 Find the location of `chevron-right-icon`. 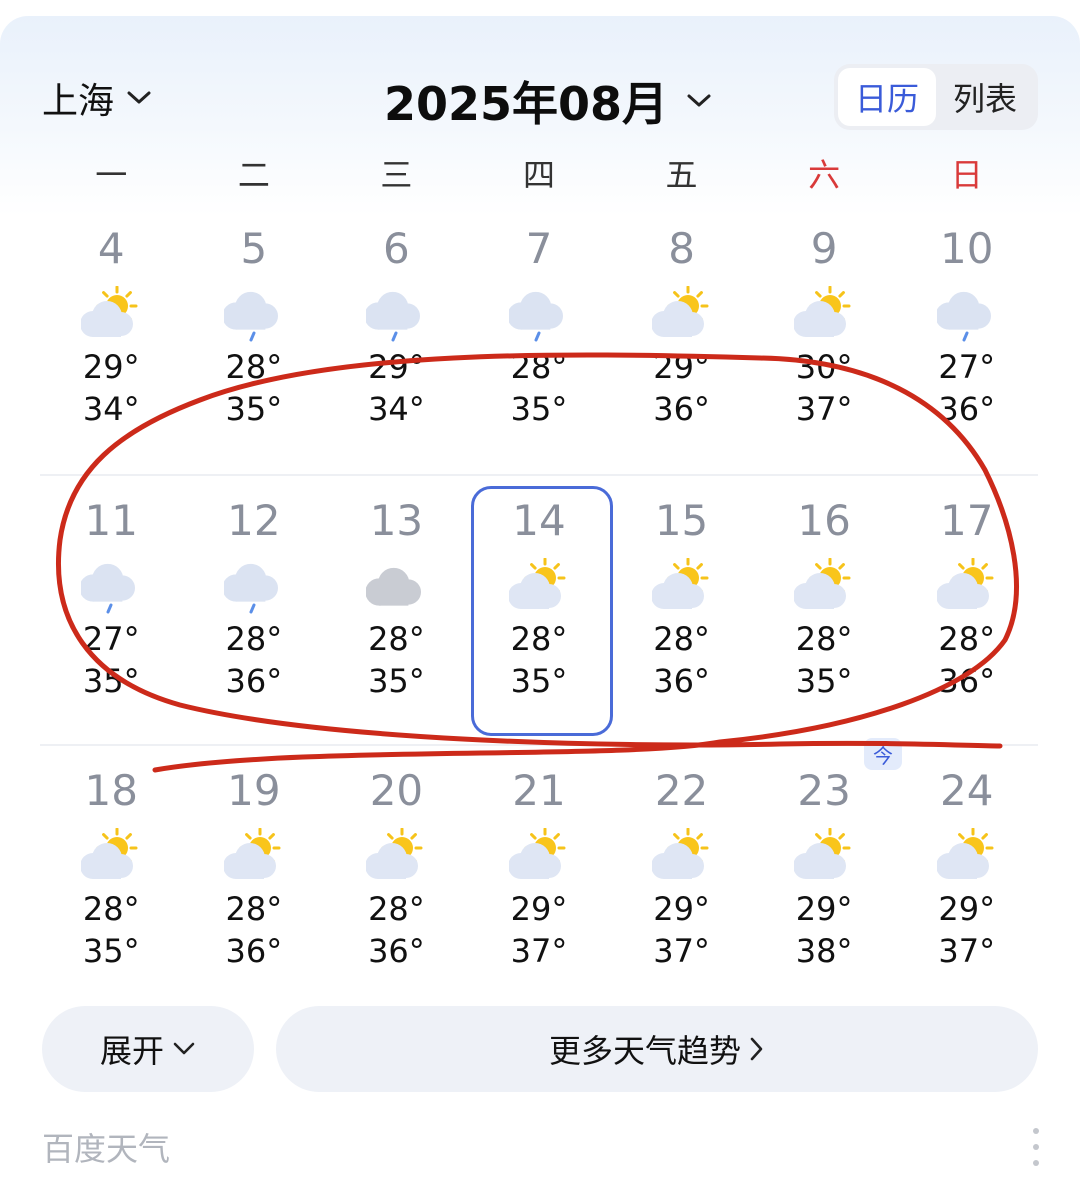

chevron-right-icon is located at coordinates (756, 1049).